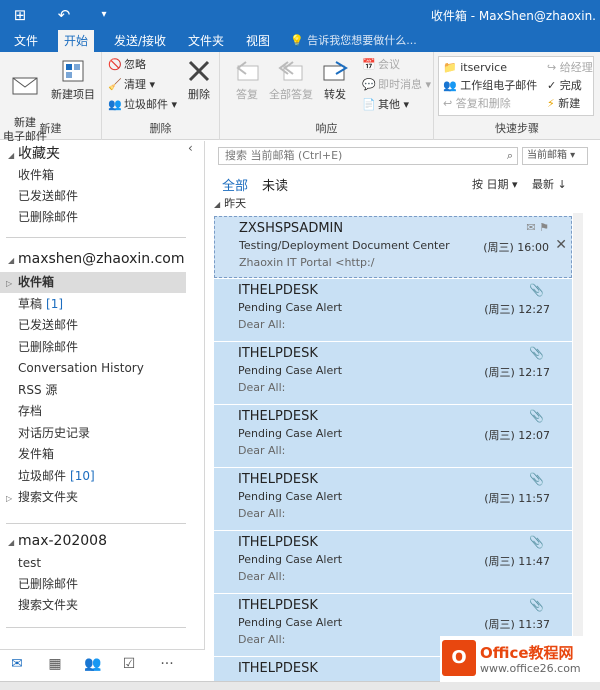 The height and width of the screenshot is (690, 600). What do you see at coordinates (115, 104) in the screenshot?
I see `junk-icon: 👥` at bounding box center [115, 104].